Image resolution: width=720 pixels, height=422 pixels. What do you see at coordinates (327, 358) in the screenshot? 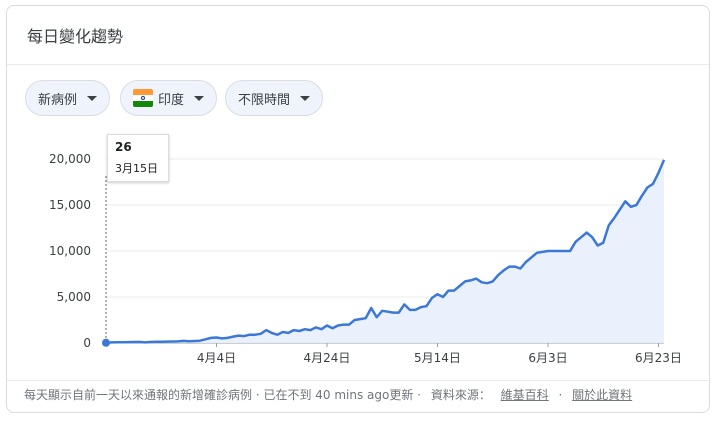
I see `x-tick-label: 4月24日` at bounding box center [327, 358].